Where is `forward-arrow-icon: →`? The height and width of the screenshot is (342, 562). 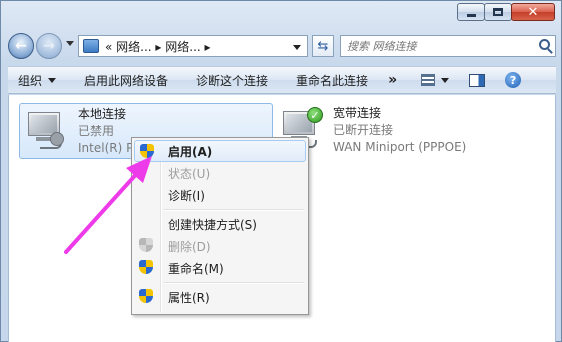 forward-arrow-icon: → is located at coordinates (49, 46).